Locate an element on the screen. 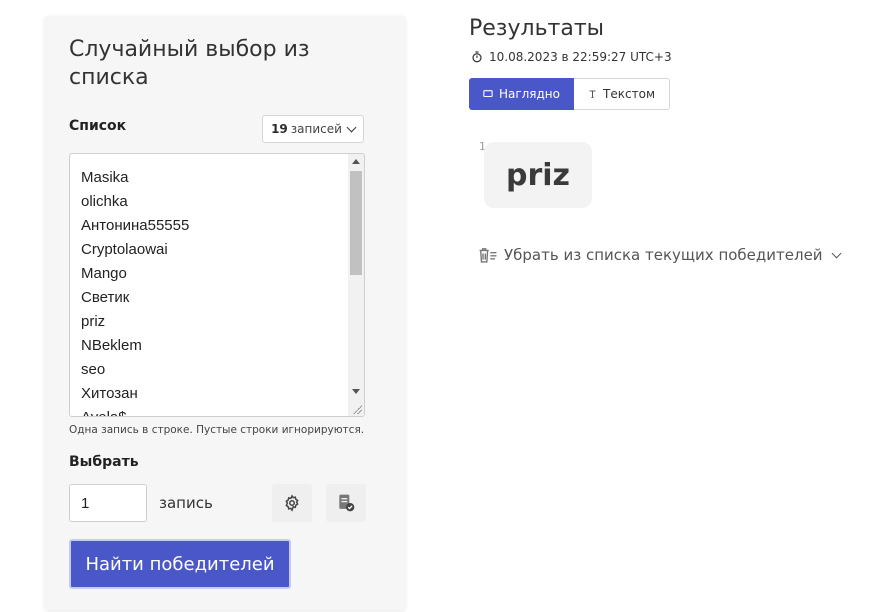  display-icon is located at coordinates (488, 94).